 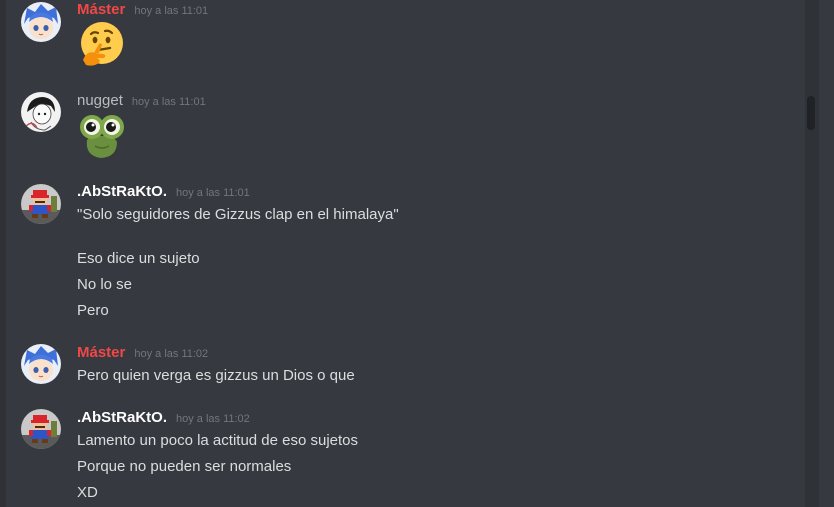 I want to click on message-header: nugget hoy a las 11:01, so click(x=141, y=102).